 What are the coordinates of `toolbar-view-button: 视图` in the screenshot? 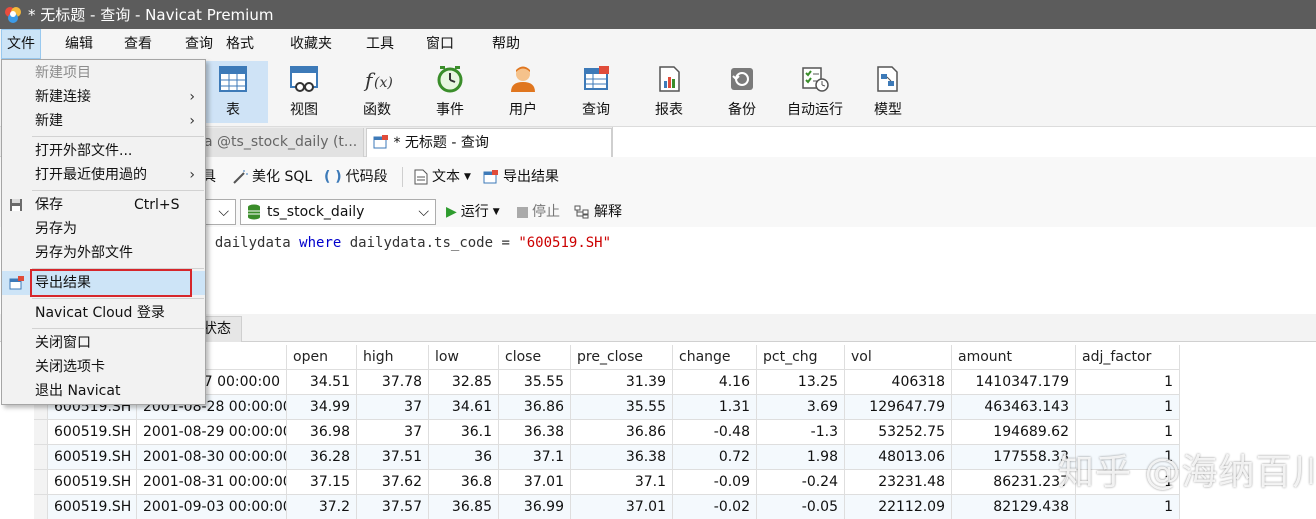 It's located at (304, 92).